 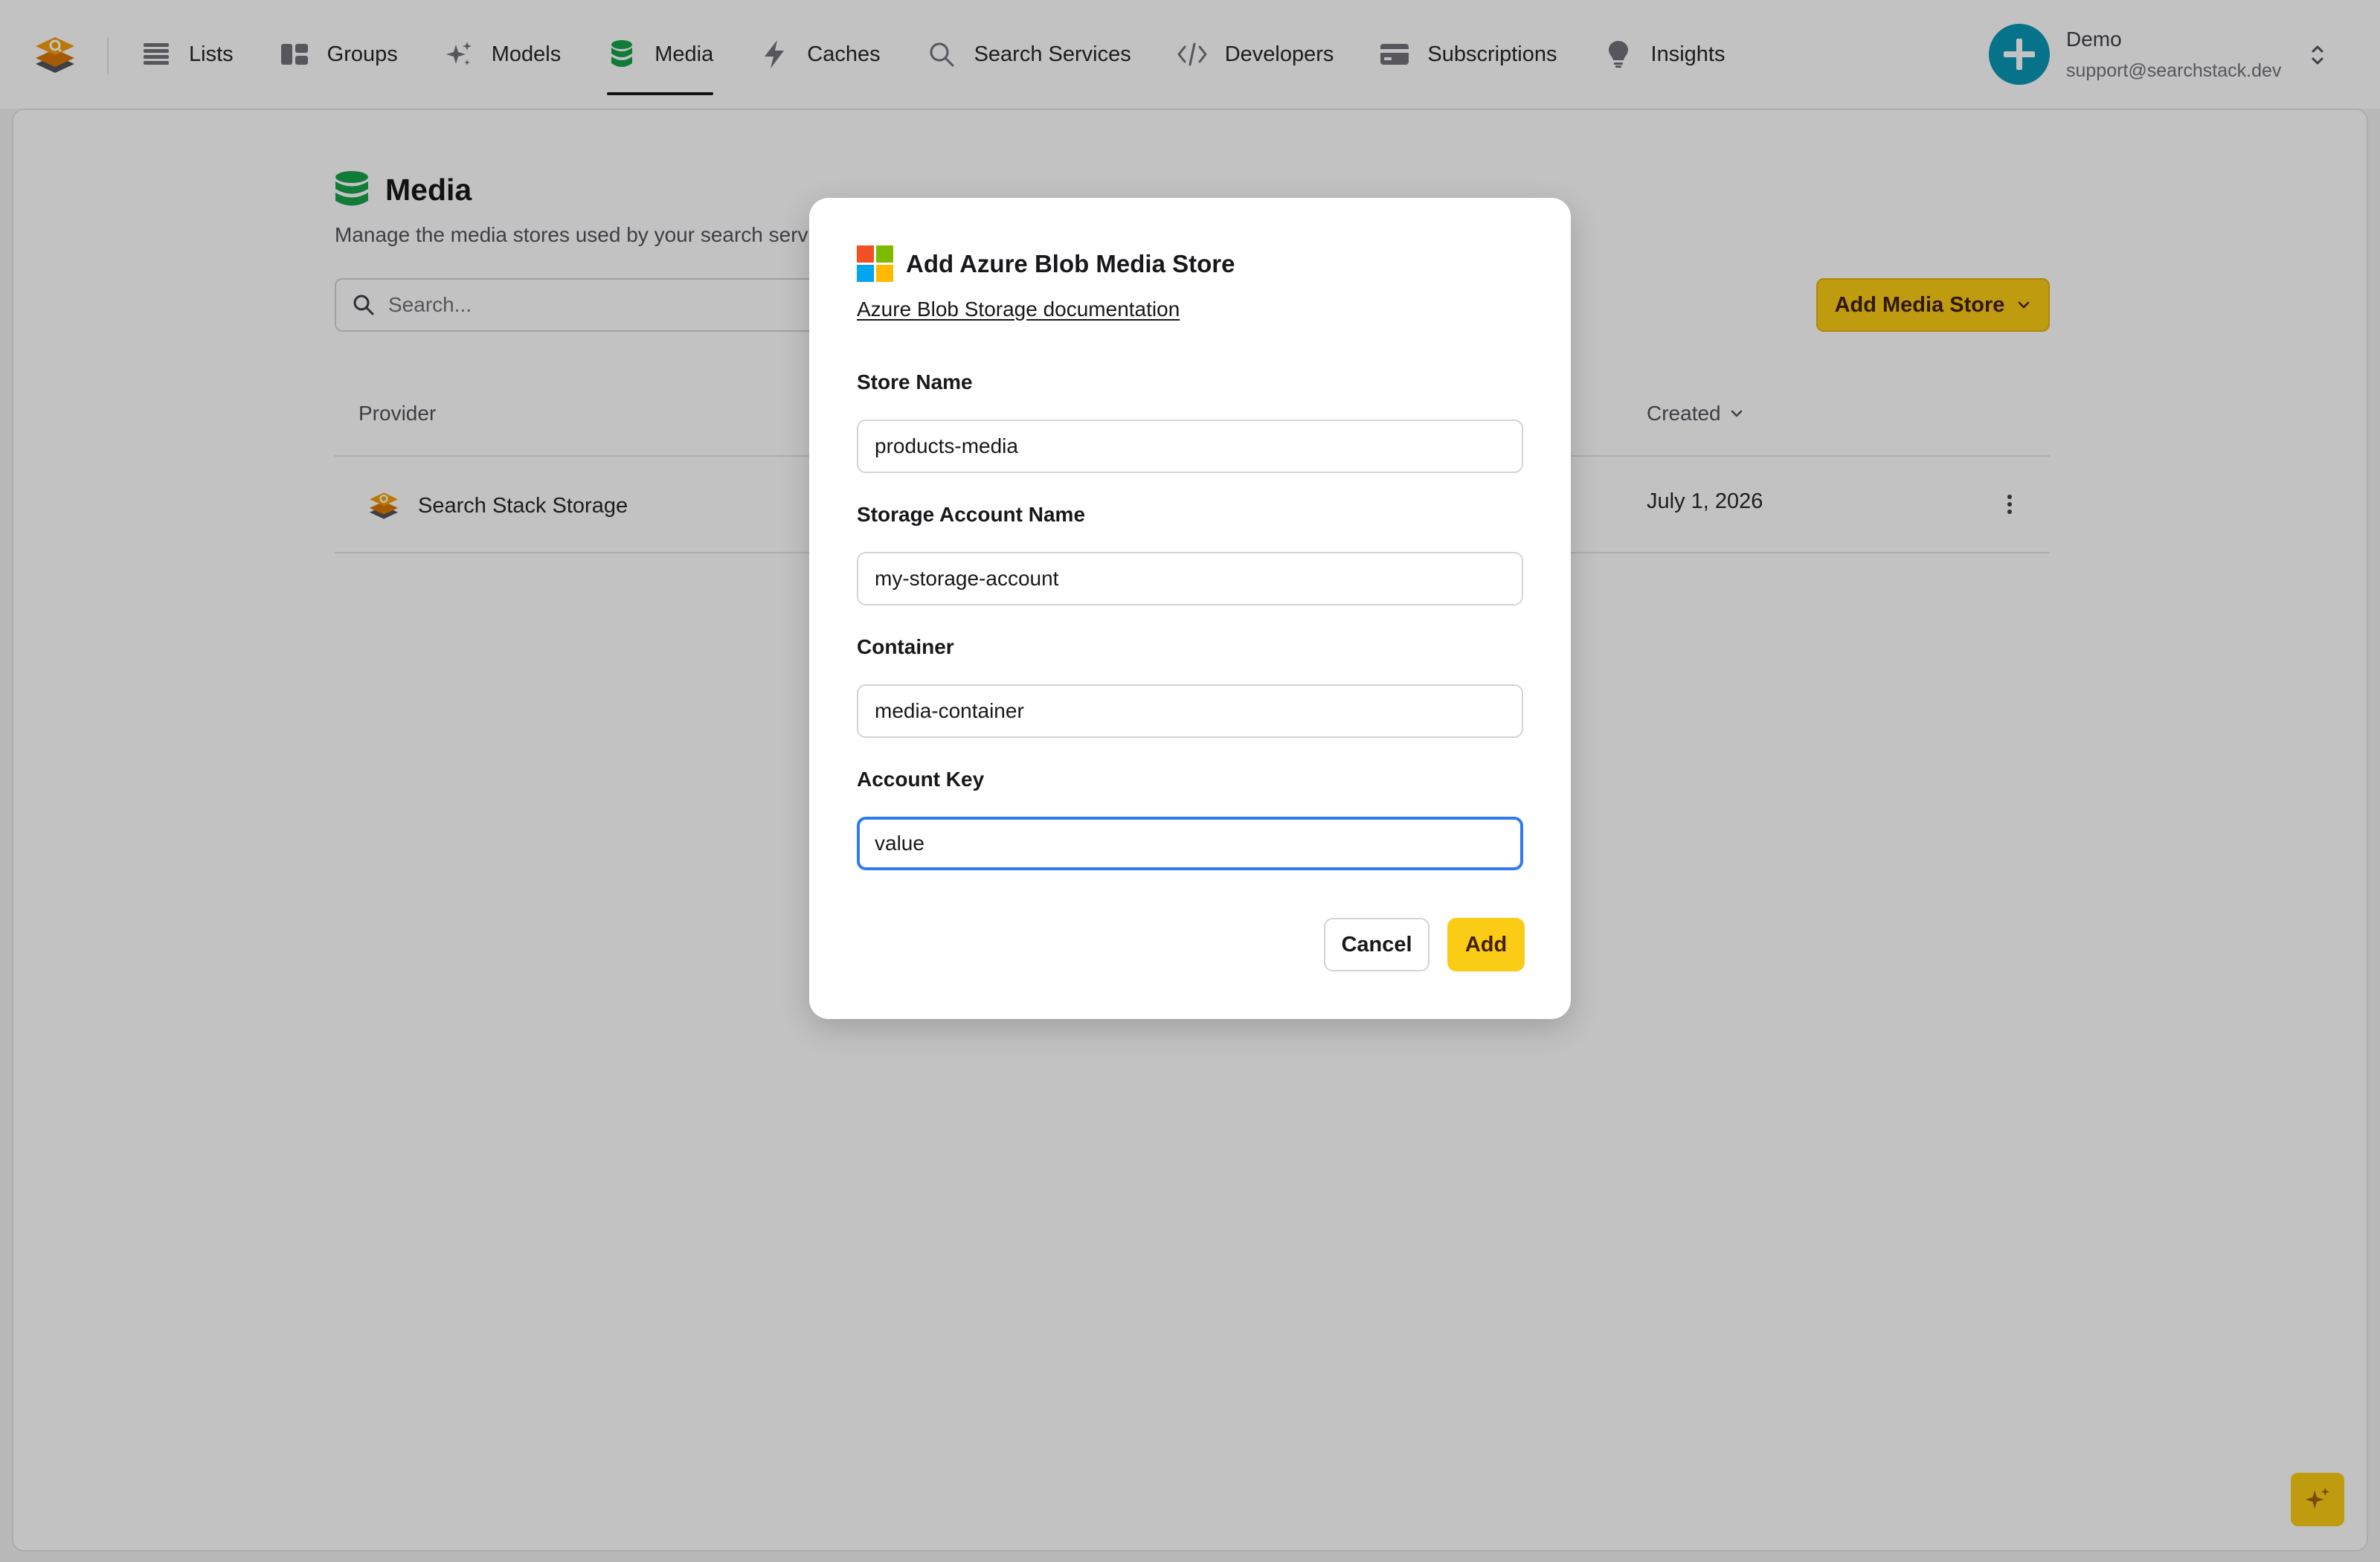 I want to click on container-input, so click(x=1190, y=711).